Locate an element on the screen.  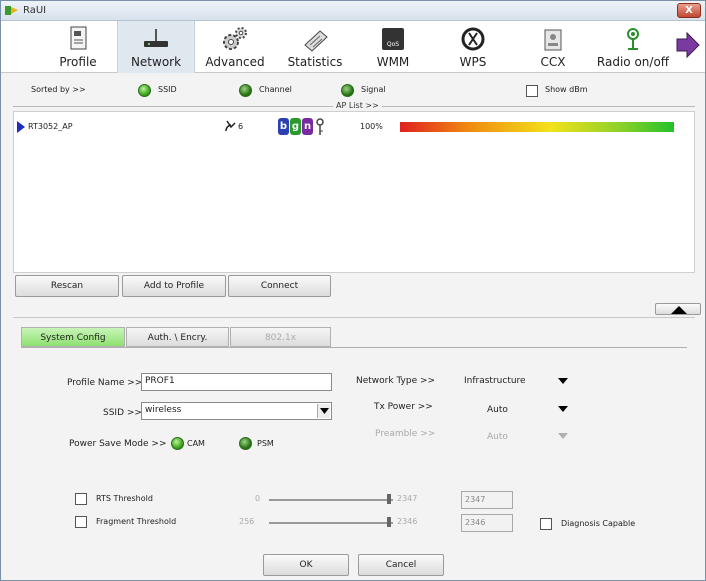
fragment-threshold-checkbox is located at coordinates (81, 522).